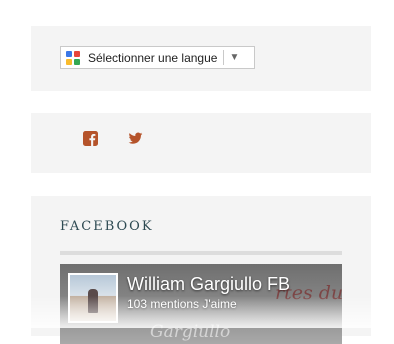 This screenshot has width=394, height=344. I want to click on language-select: Sélectionner une langue ▼, so click(157, 57).